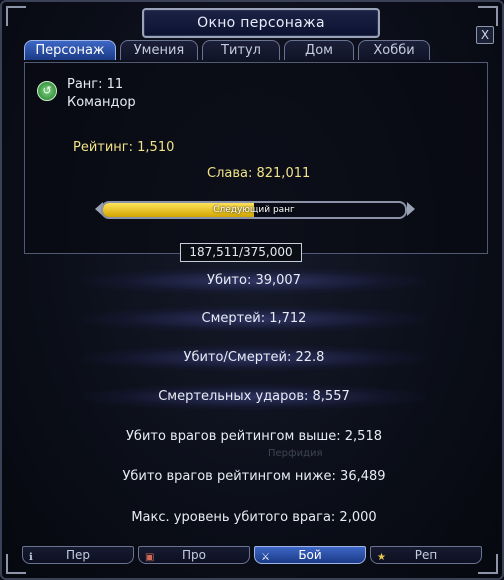 This screenshot has width=504, height=580. I want to click on bottom-tab-battle-label: Бой, so click(310, 555).